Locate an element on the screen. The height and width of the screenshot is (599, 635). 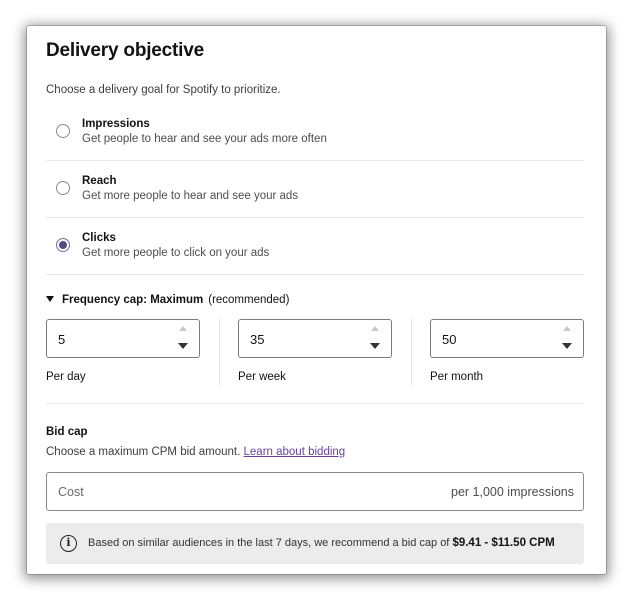
radio-reach is located at coordinates (63, 188).